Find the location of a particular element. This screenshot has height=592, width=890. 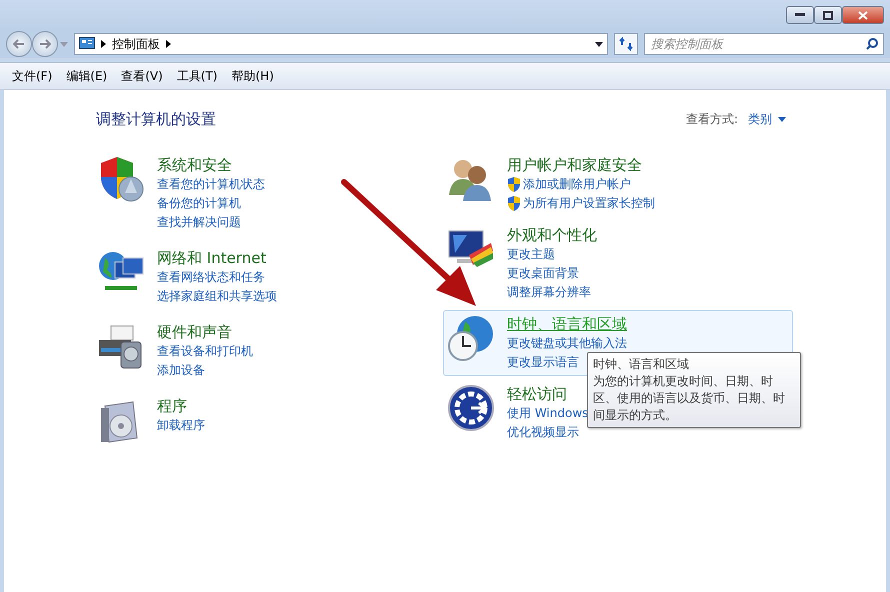

tooltip-title: 时钟、语言和区域 is located at coordinates (641, 364).